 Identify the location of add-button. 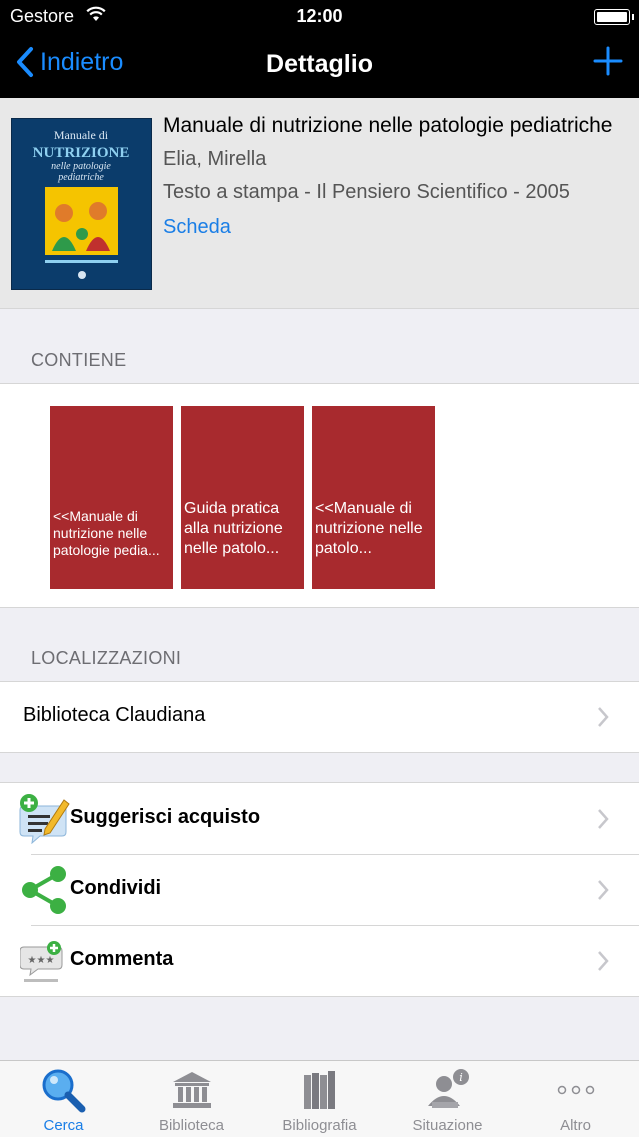
(608, 63).